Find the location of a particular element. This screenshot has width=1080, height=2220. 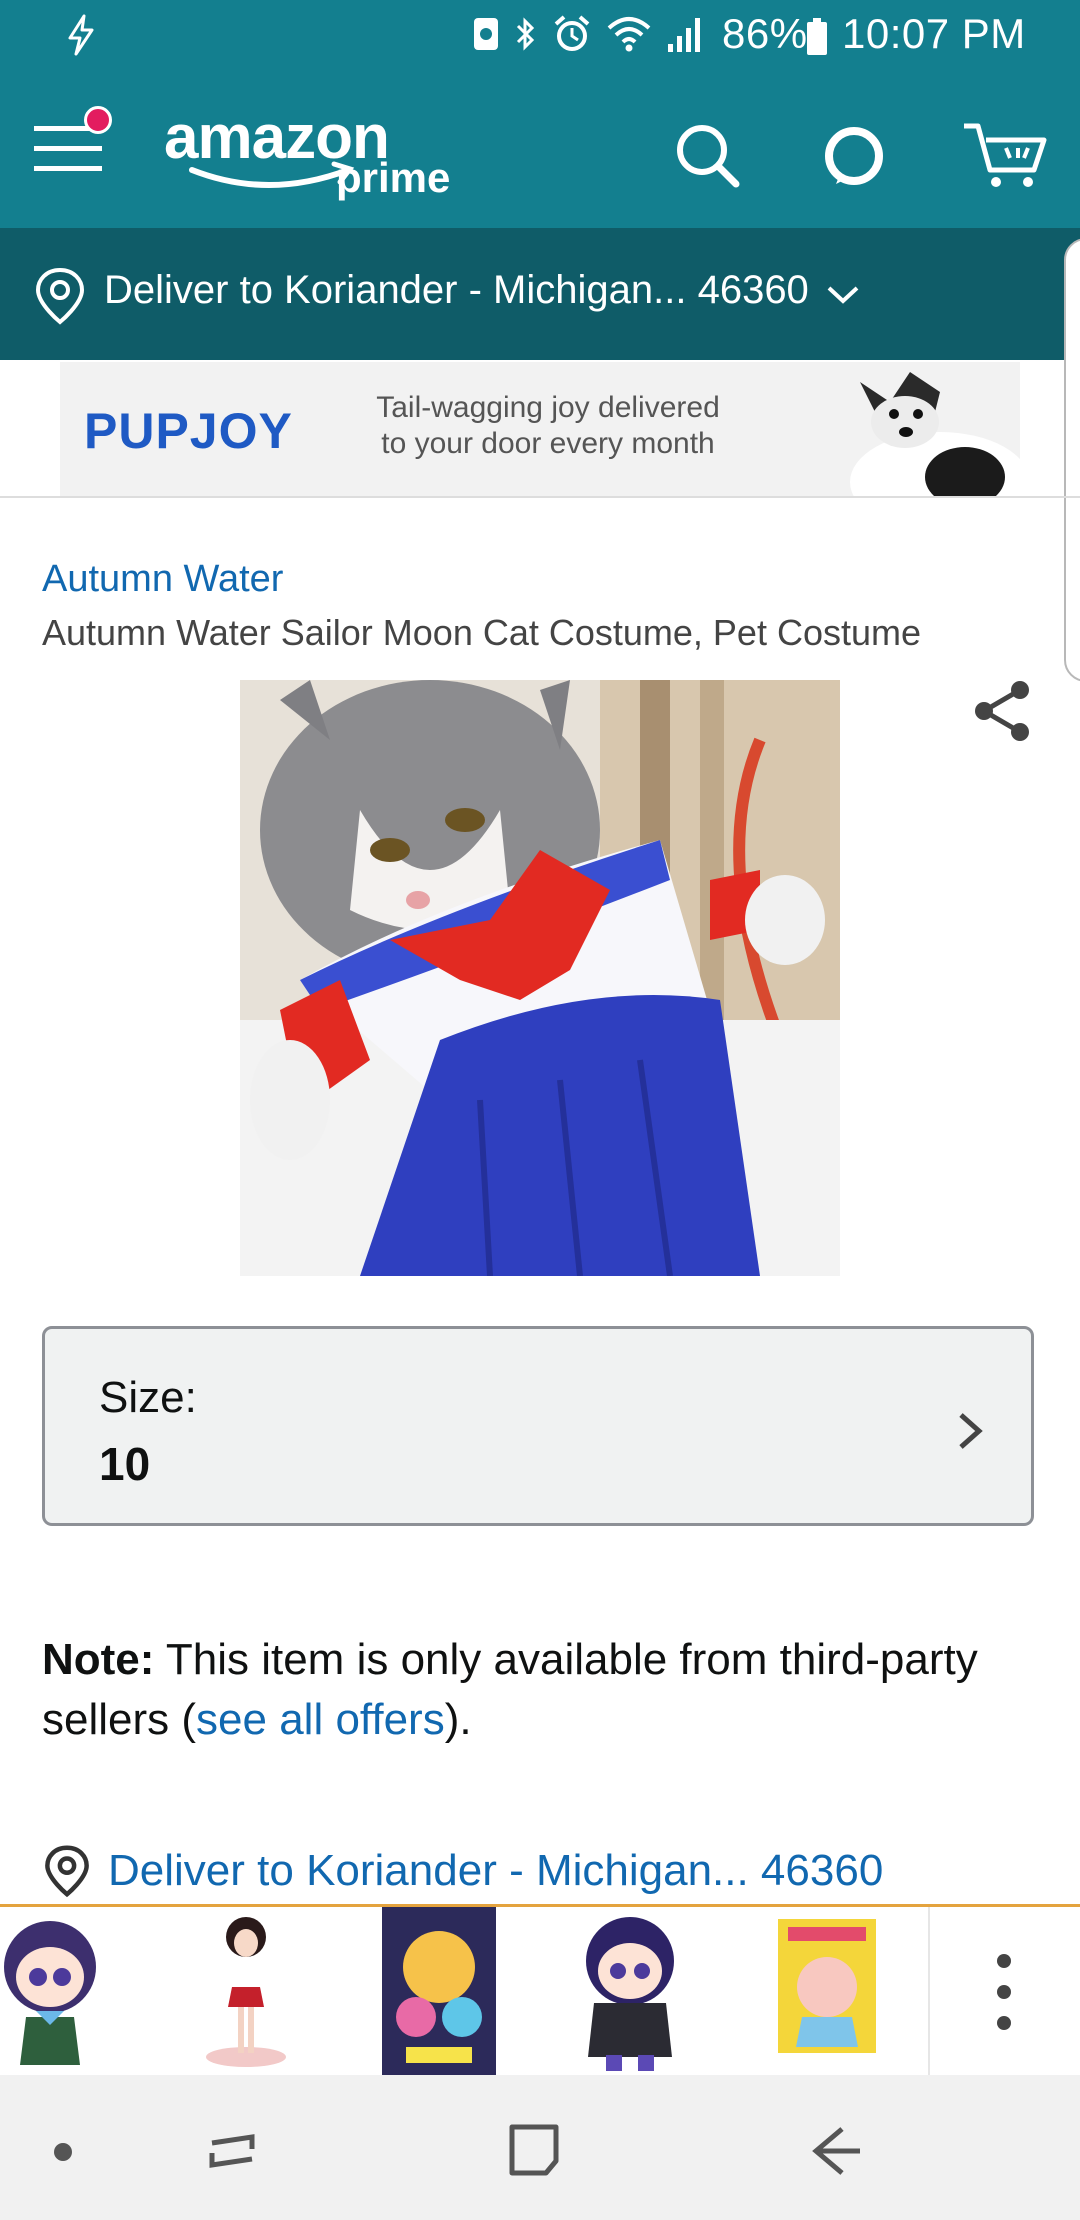

ad-tagline-line1: Tail-wagging joy delivered is located at coordinates (548, 407).